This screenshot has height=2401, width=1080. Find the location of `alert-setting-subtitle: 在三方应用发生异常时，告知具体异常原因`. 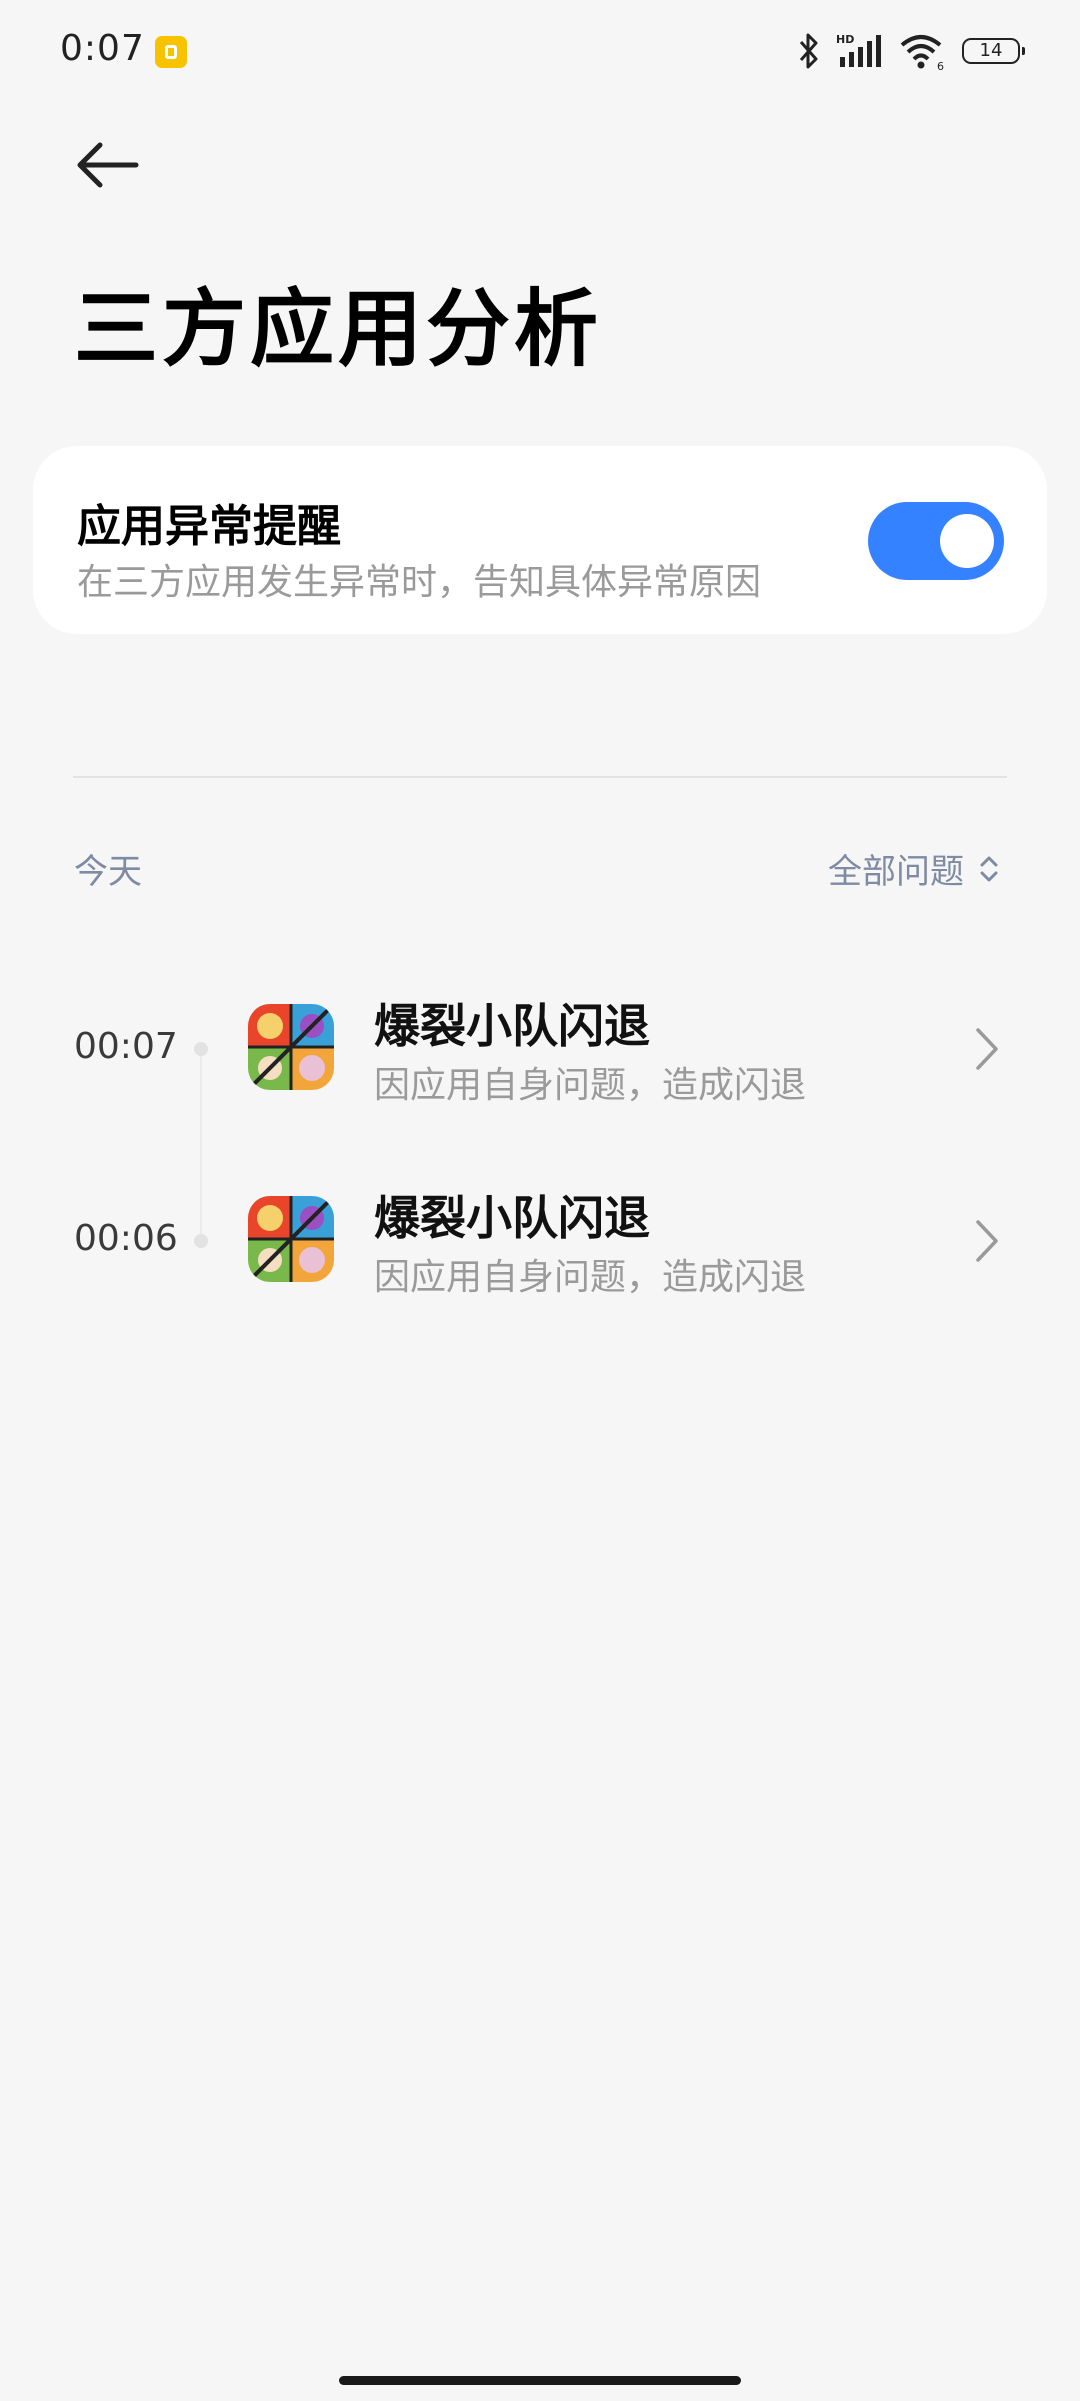

alert-setting-subtitle: 在三方应用发生异常时，告知具体异常原因 is located at coordinates (419, 582).